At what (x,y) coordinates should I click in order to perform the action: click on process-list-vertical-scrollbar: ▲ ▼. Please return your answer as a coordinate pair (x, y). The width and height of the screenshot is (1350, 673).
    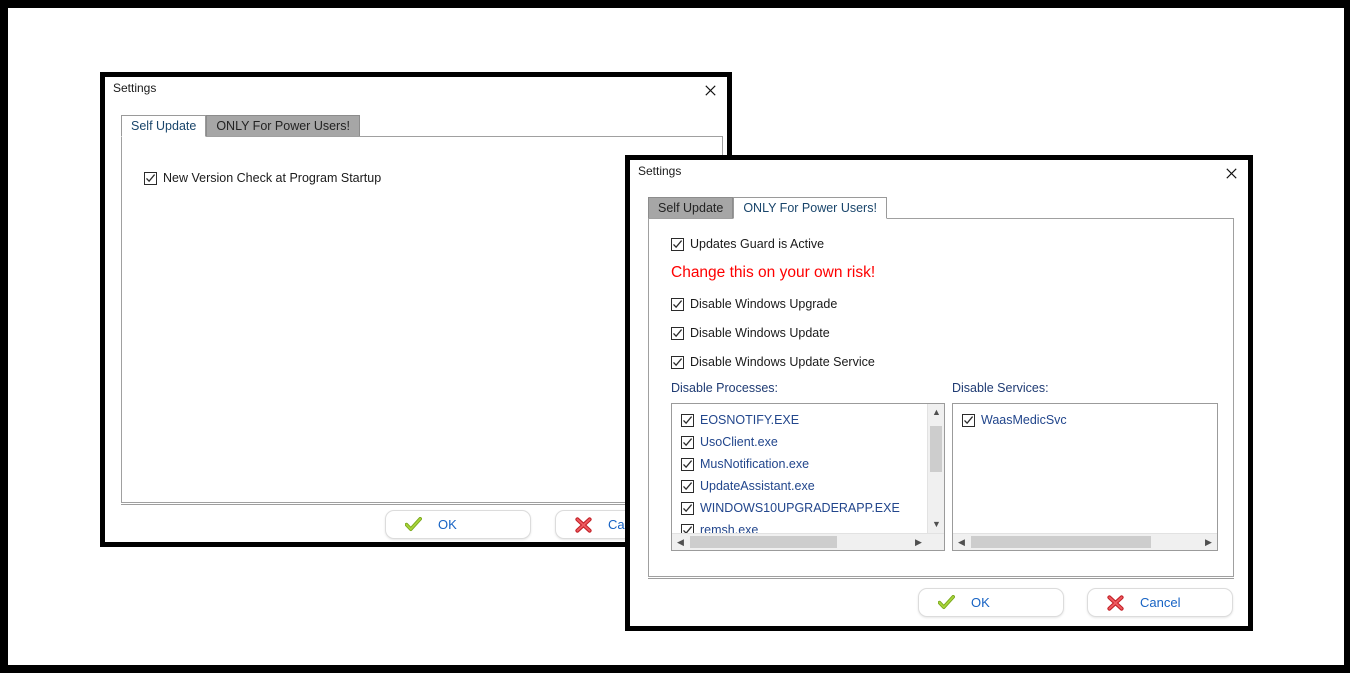
    Looking at the image, I should click on (935, 468).